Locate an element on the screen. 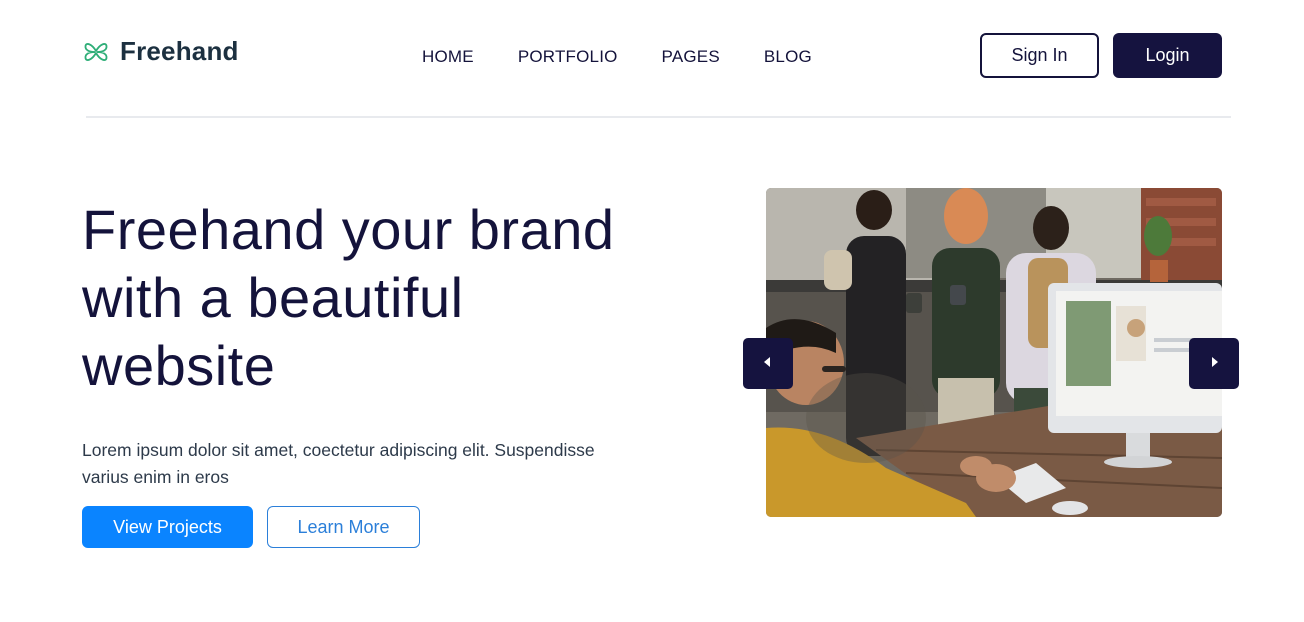 The width and height of the screenshot is (1304, 622). caret-left-icon is located at coordinates (768, 363).